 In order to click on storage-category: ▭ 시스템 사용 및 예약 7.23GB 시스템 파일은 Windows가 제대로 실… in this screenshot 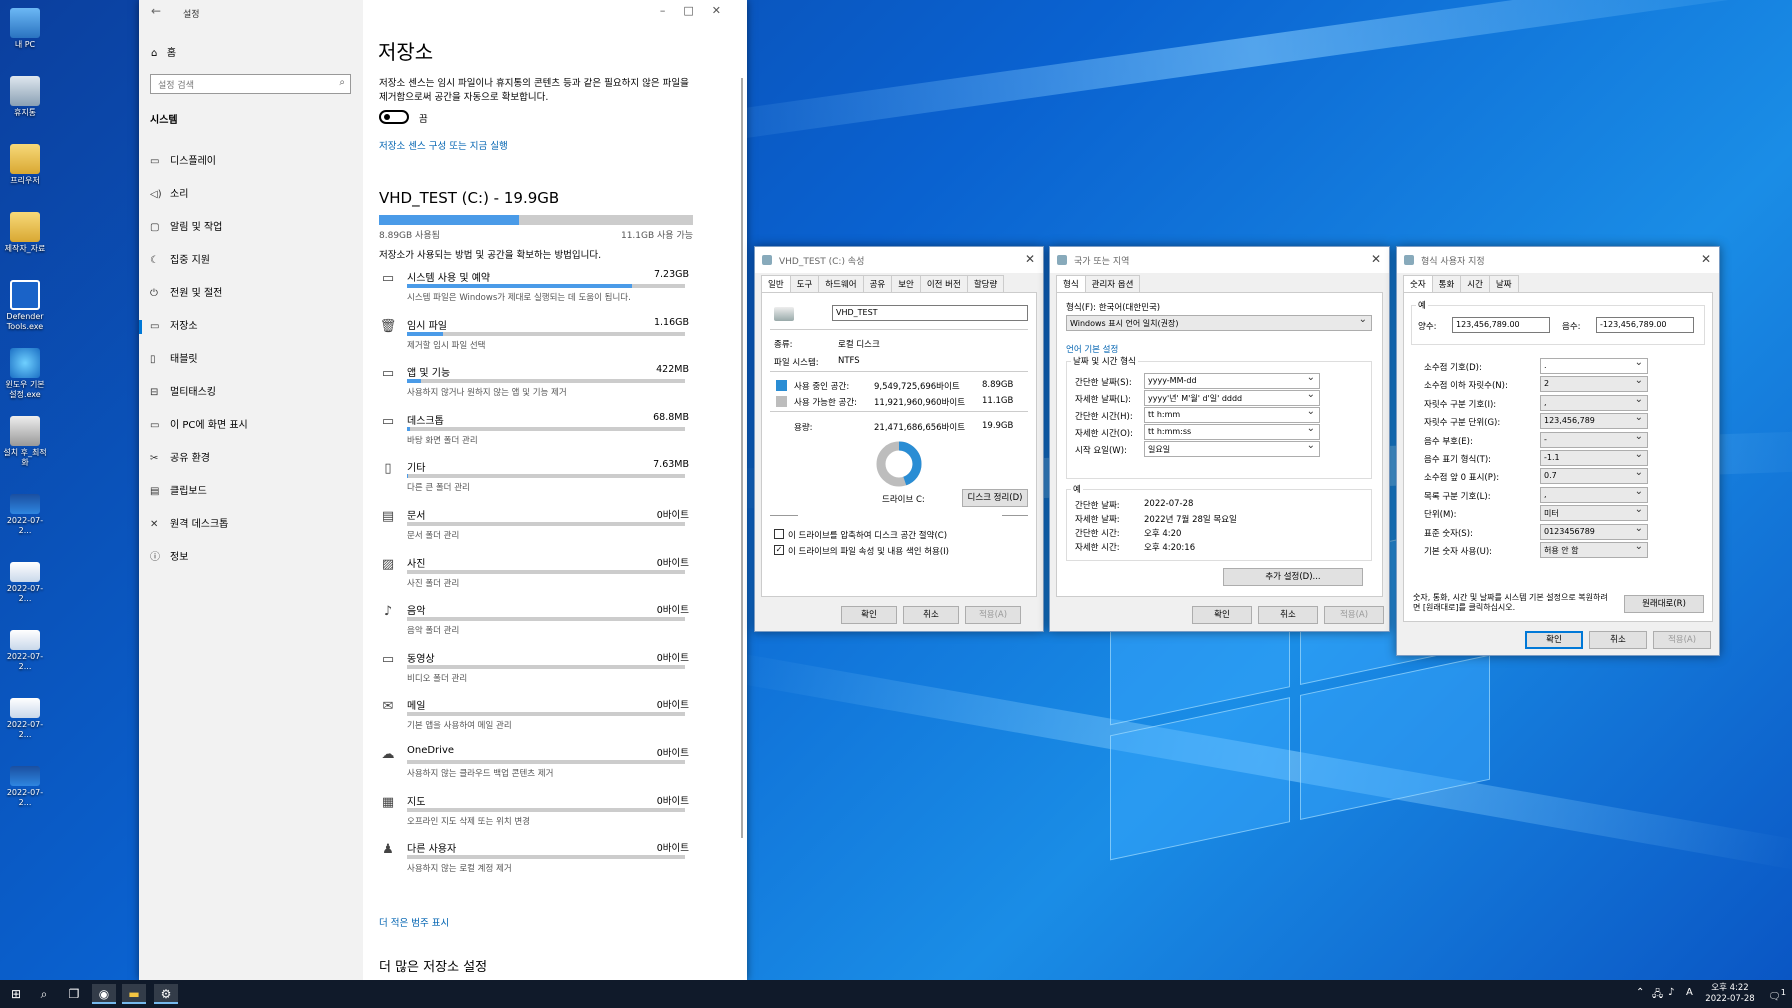, I will do `click(538, 293)`.